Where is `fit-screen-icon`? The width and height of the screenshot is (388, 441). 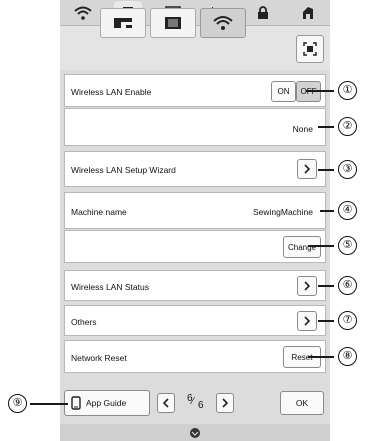 fit-screen-icon is located at coordinates (310, 49).